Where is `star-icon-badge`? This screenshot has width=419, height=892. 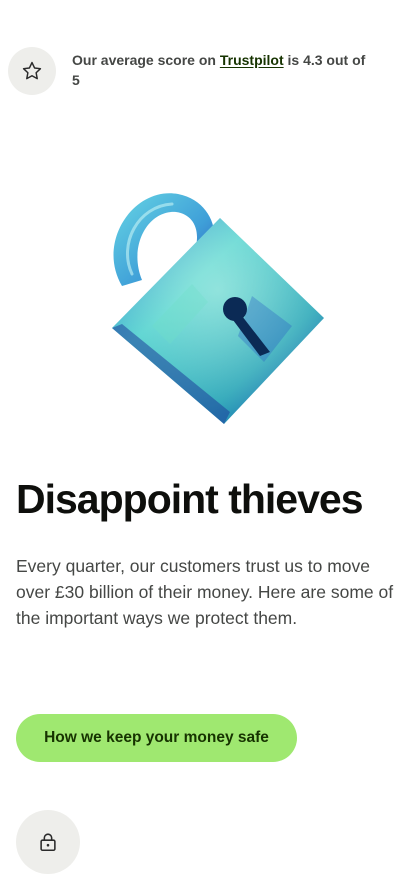
star-icon-badge is located at coordinates (32, 71).